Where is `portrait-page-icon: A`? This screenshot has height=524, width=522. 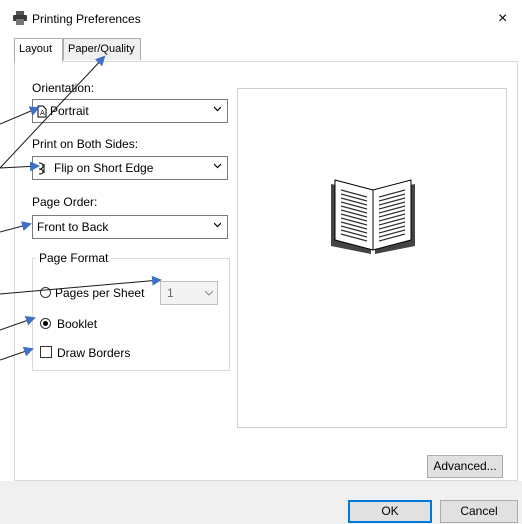 portrait-page-icon: A is located at coordinates (42, 111).